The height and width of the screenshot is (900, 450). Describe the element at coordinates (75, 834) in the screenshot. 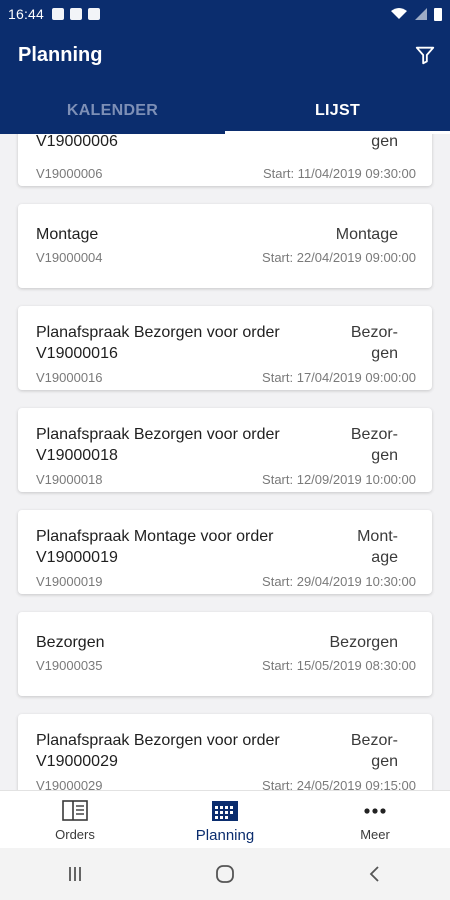

I see `nav-orders-label: Orders` at that location.